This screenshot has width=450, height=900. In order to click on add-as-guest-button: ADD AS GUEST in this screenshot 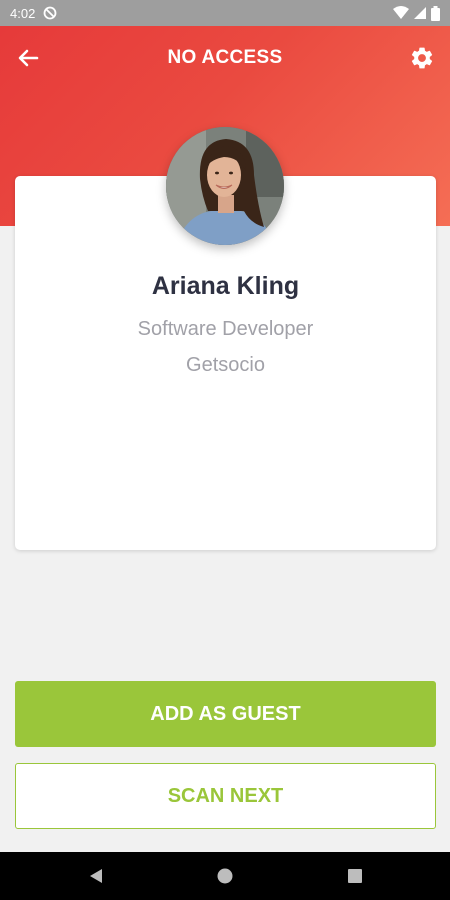, I will do `click(225, 714)`.